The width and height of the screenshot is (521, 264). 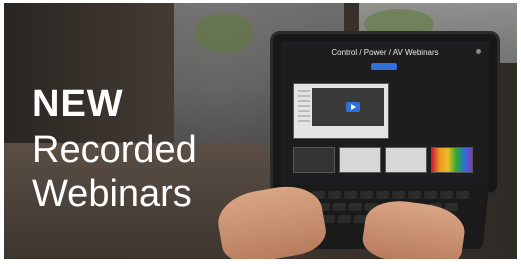 I want to click on background-plant, so click(x=224, y=33).